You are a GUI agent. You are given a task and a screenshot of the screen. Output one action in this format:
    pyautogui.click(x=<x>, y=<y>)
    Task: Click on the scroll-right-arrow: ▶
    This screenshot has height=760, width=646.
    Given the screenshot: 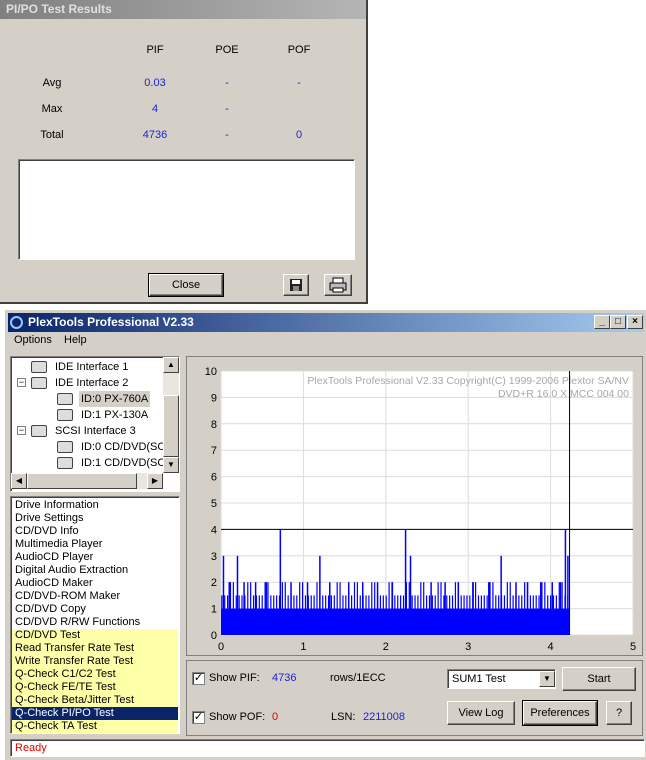 What is the action you would take?
    pyautogui.click(x=155, y=481)
    